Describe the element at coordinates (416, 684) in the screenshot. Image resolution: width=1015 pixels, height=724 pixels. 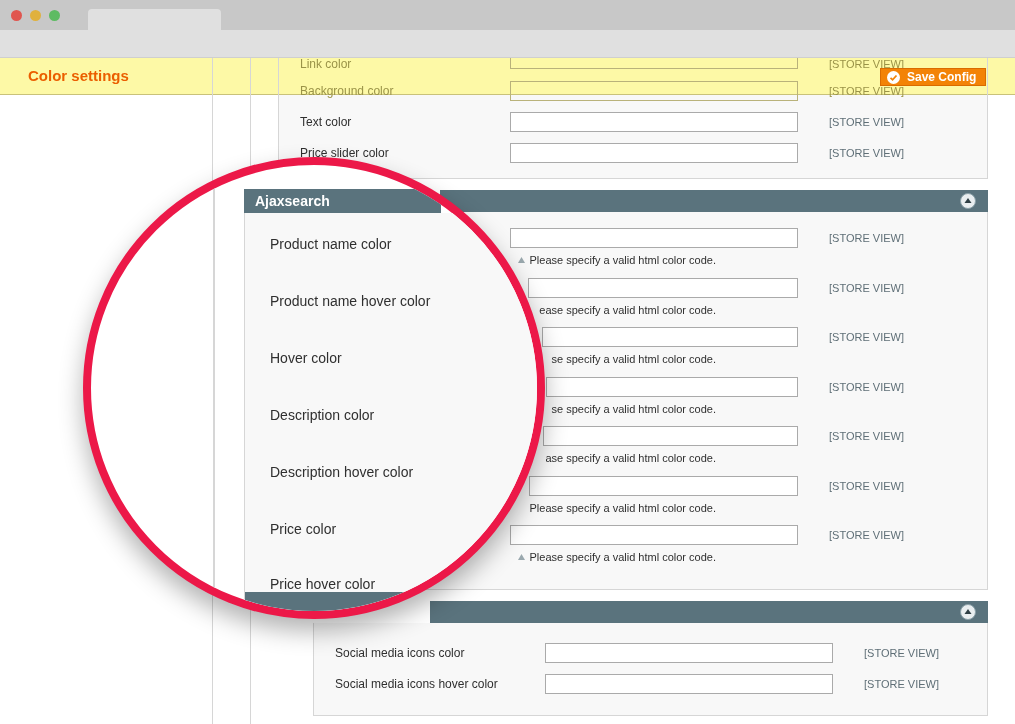
I see `field-label: Social media icons hover color` at that location.